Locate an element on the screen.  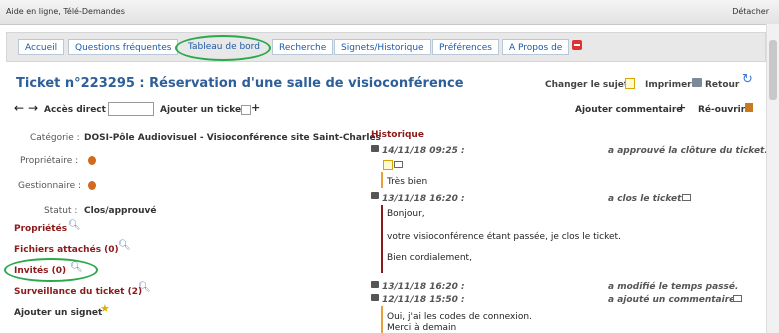
history-action: a clos le ticket. is located at coordinates (646, 199).